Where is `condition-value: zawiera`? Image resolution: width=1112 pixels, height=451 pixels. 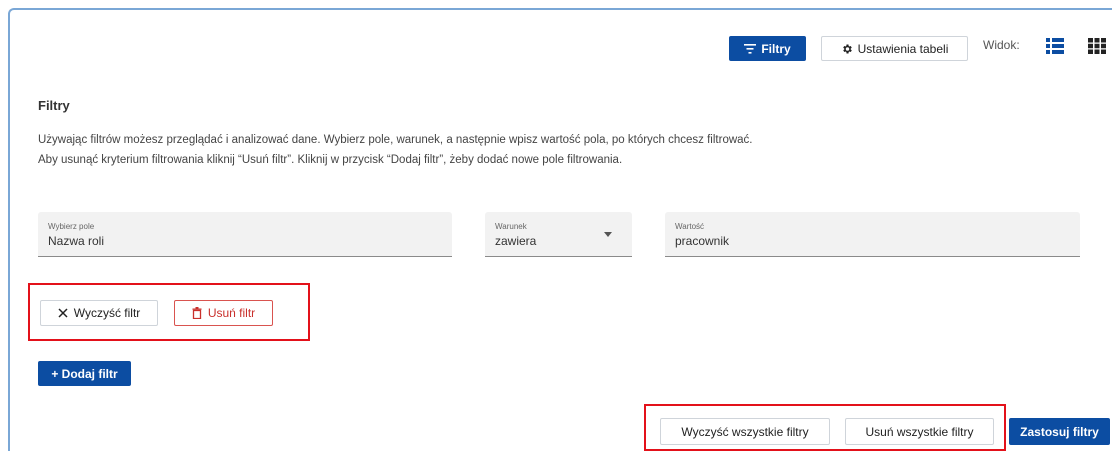
condition-value: zawiera is located at coordinates (516, 241).